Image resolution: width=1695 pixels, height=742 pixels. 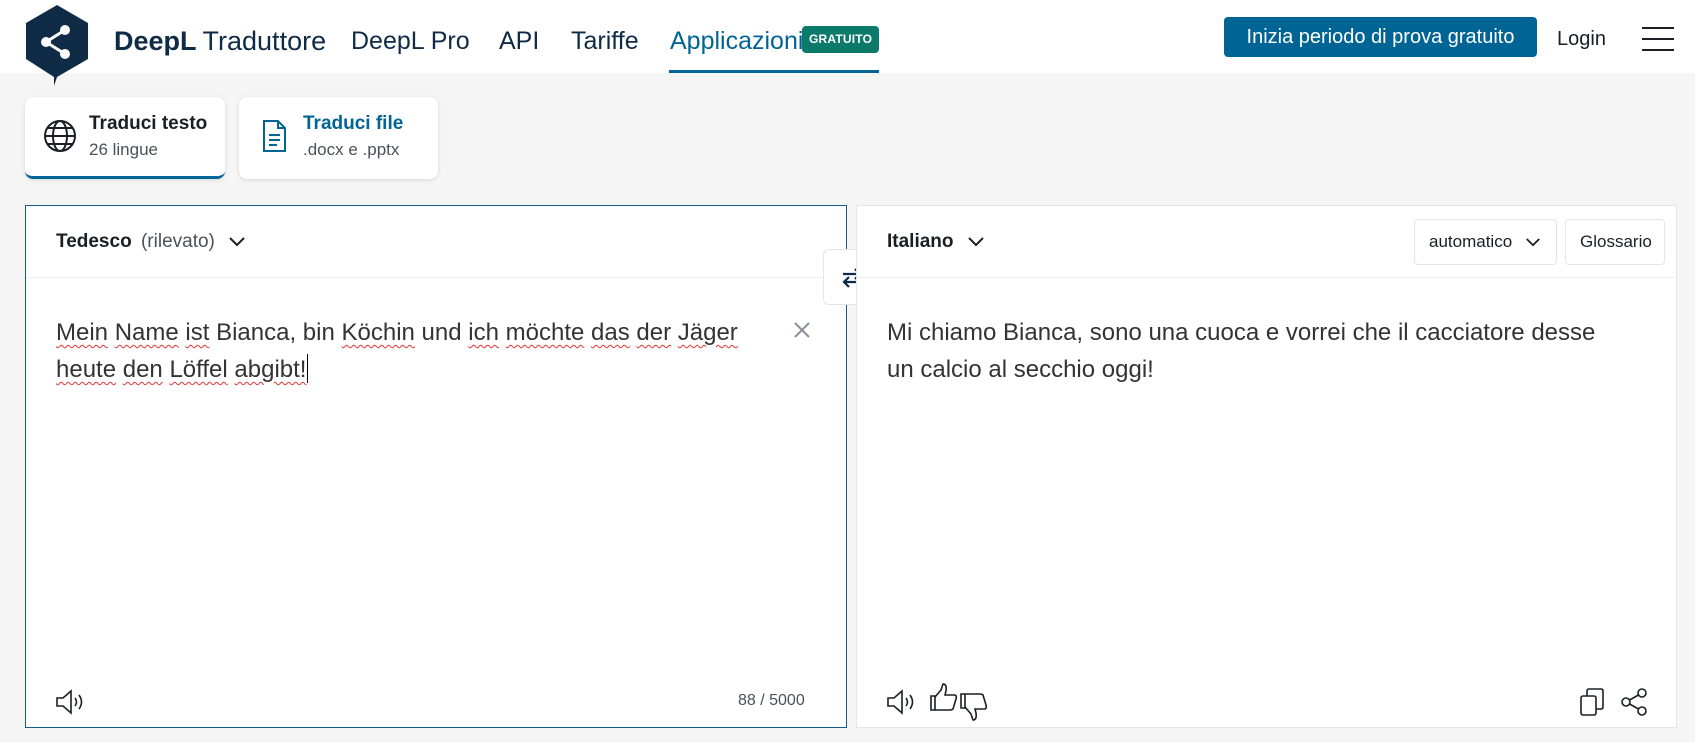 I want to click on source-panel-header: Tedesco (rilevato), so click(x=436, y=242).